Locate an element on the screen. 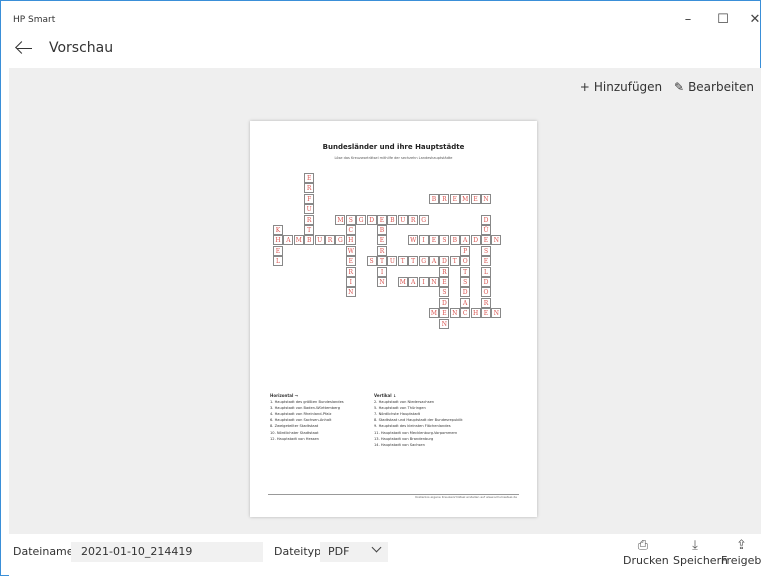 The image size is (761, 577). crossword-cell: K is located at coordinates (278, 230).